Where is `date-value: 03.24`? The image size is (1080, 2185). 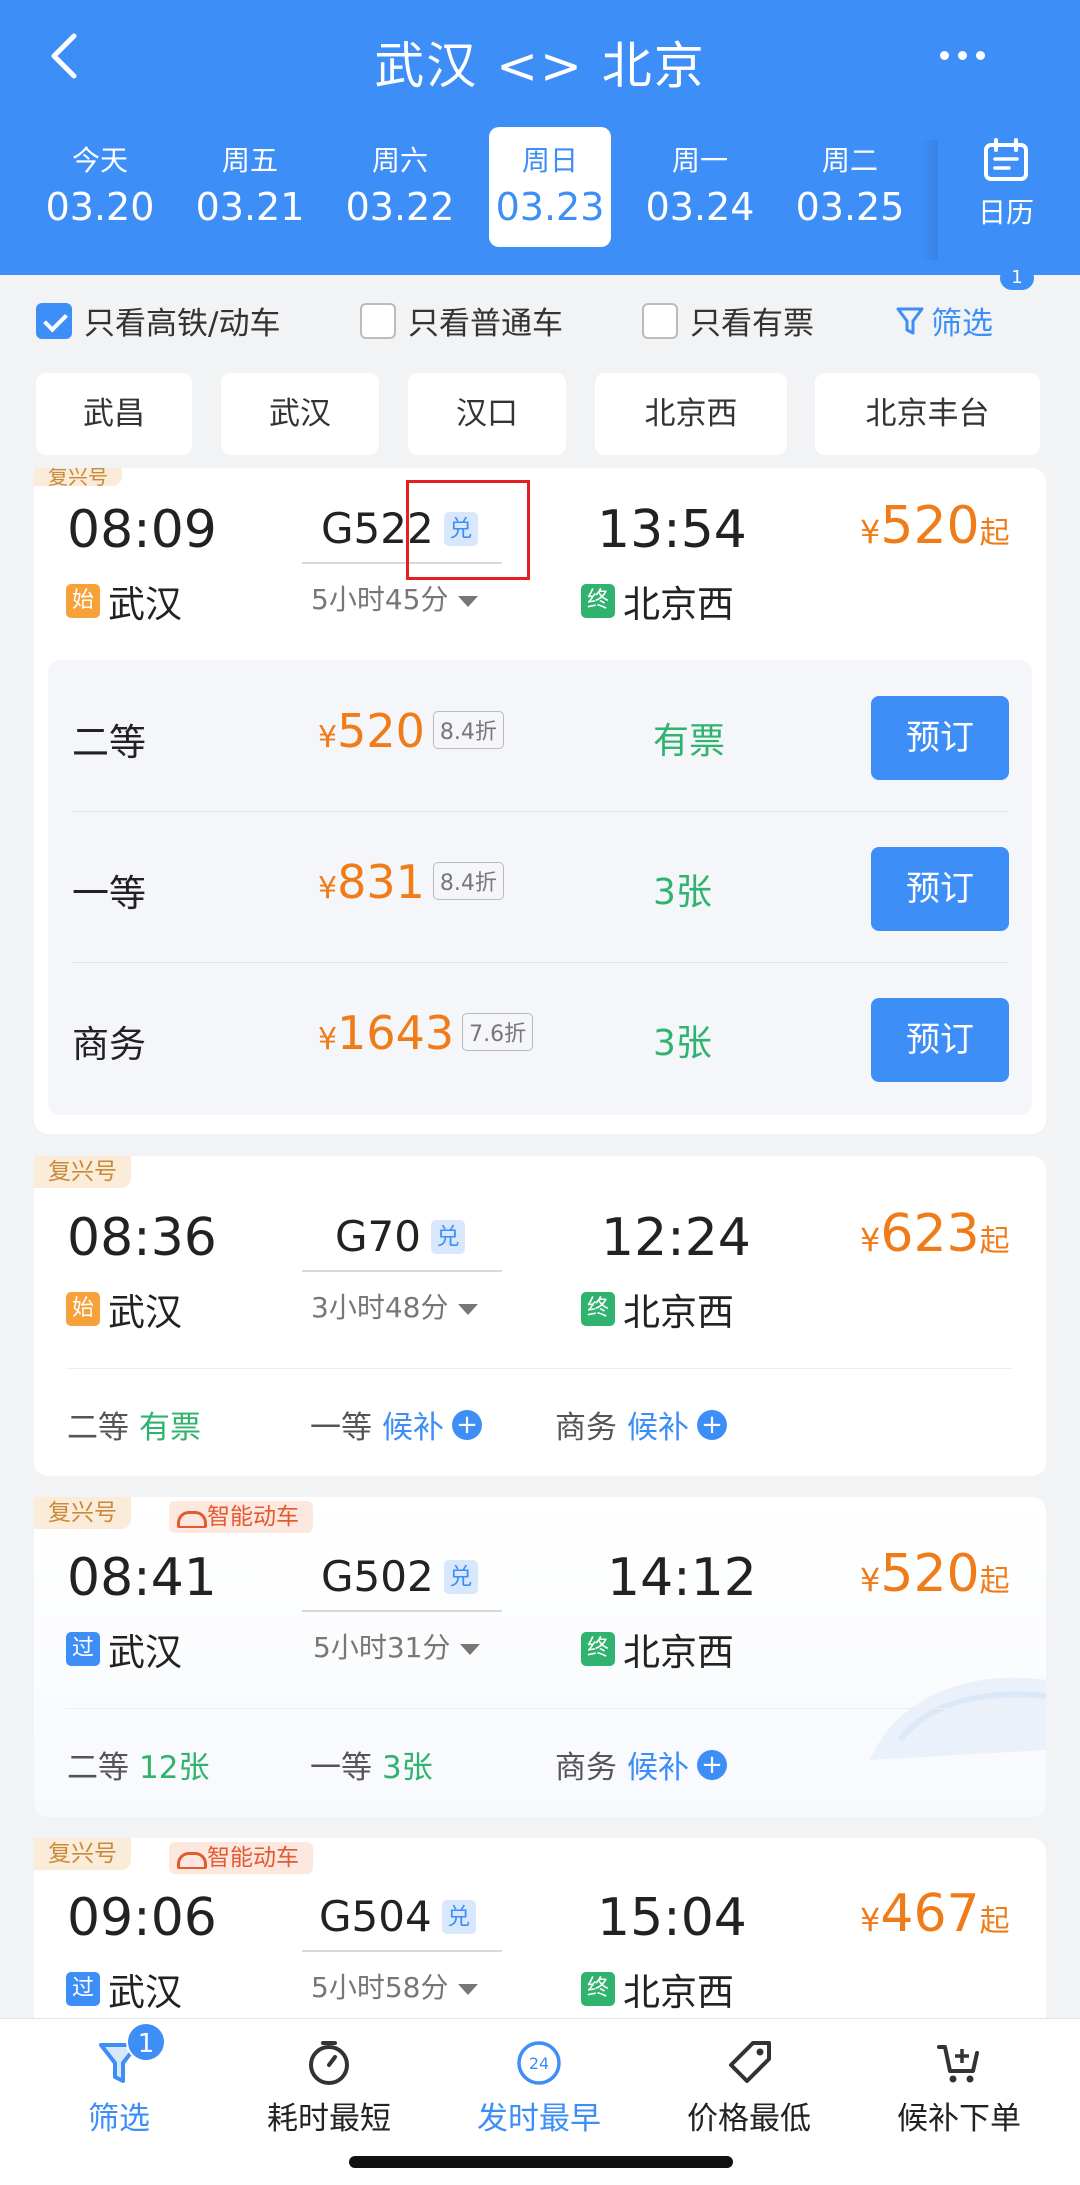
date-value: 03.24 is located at coordinates (700, 207).